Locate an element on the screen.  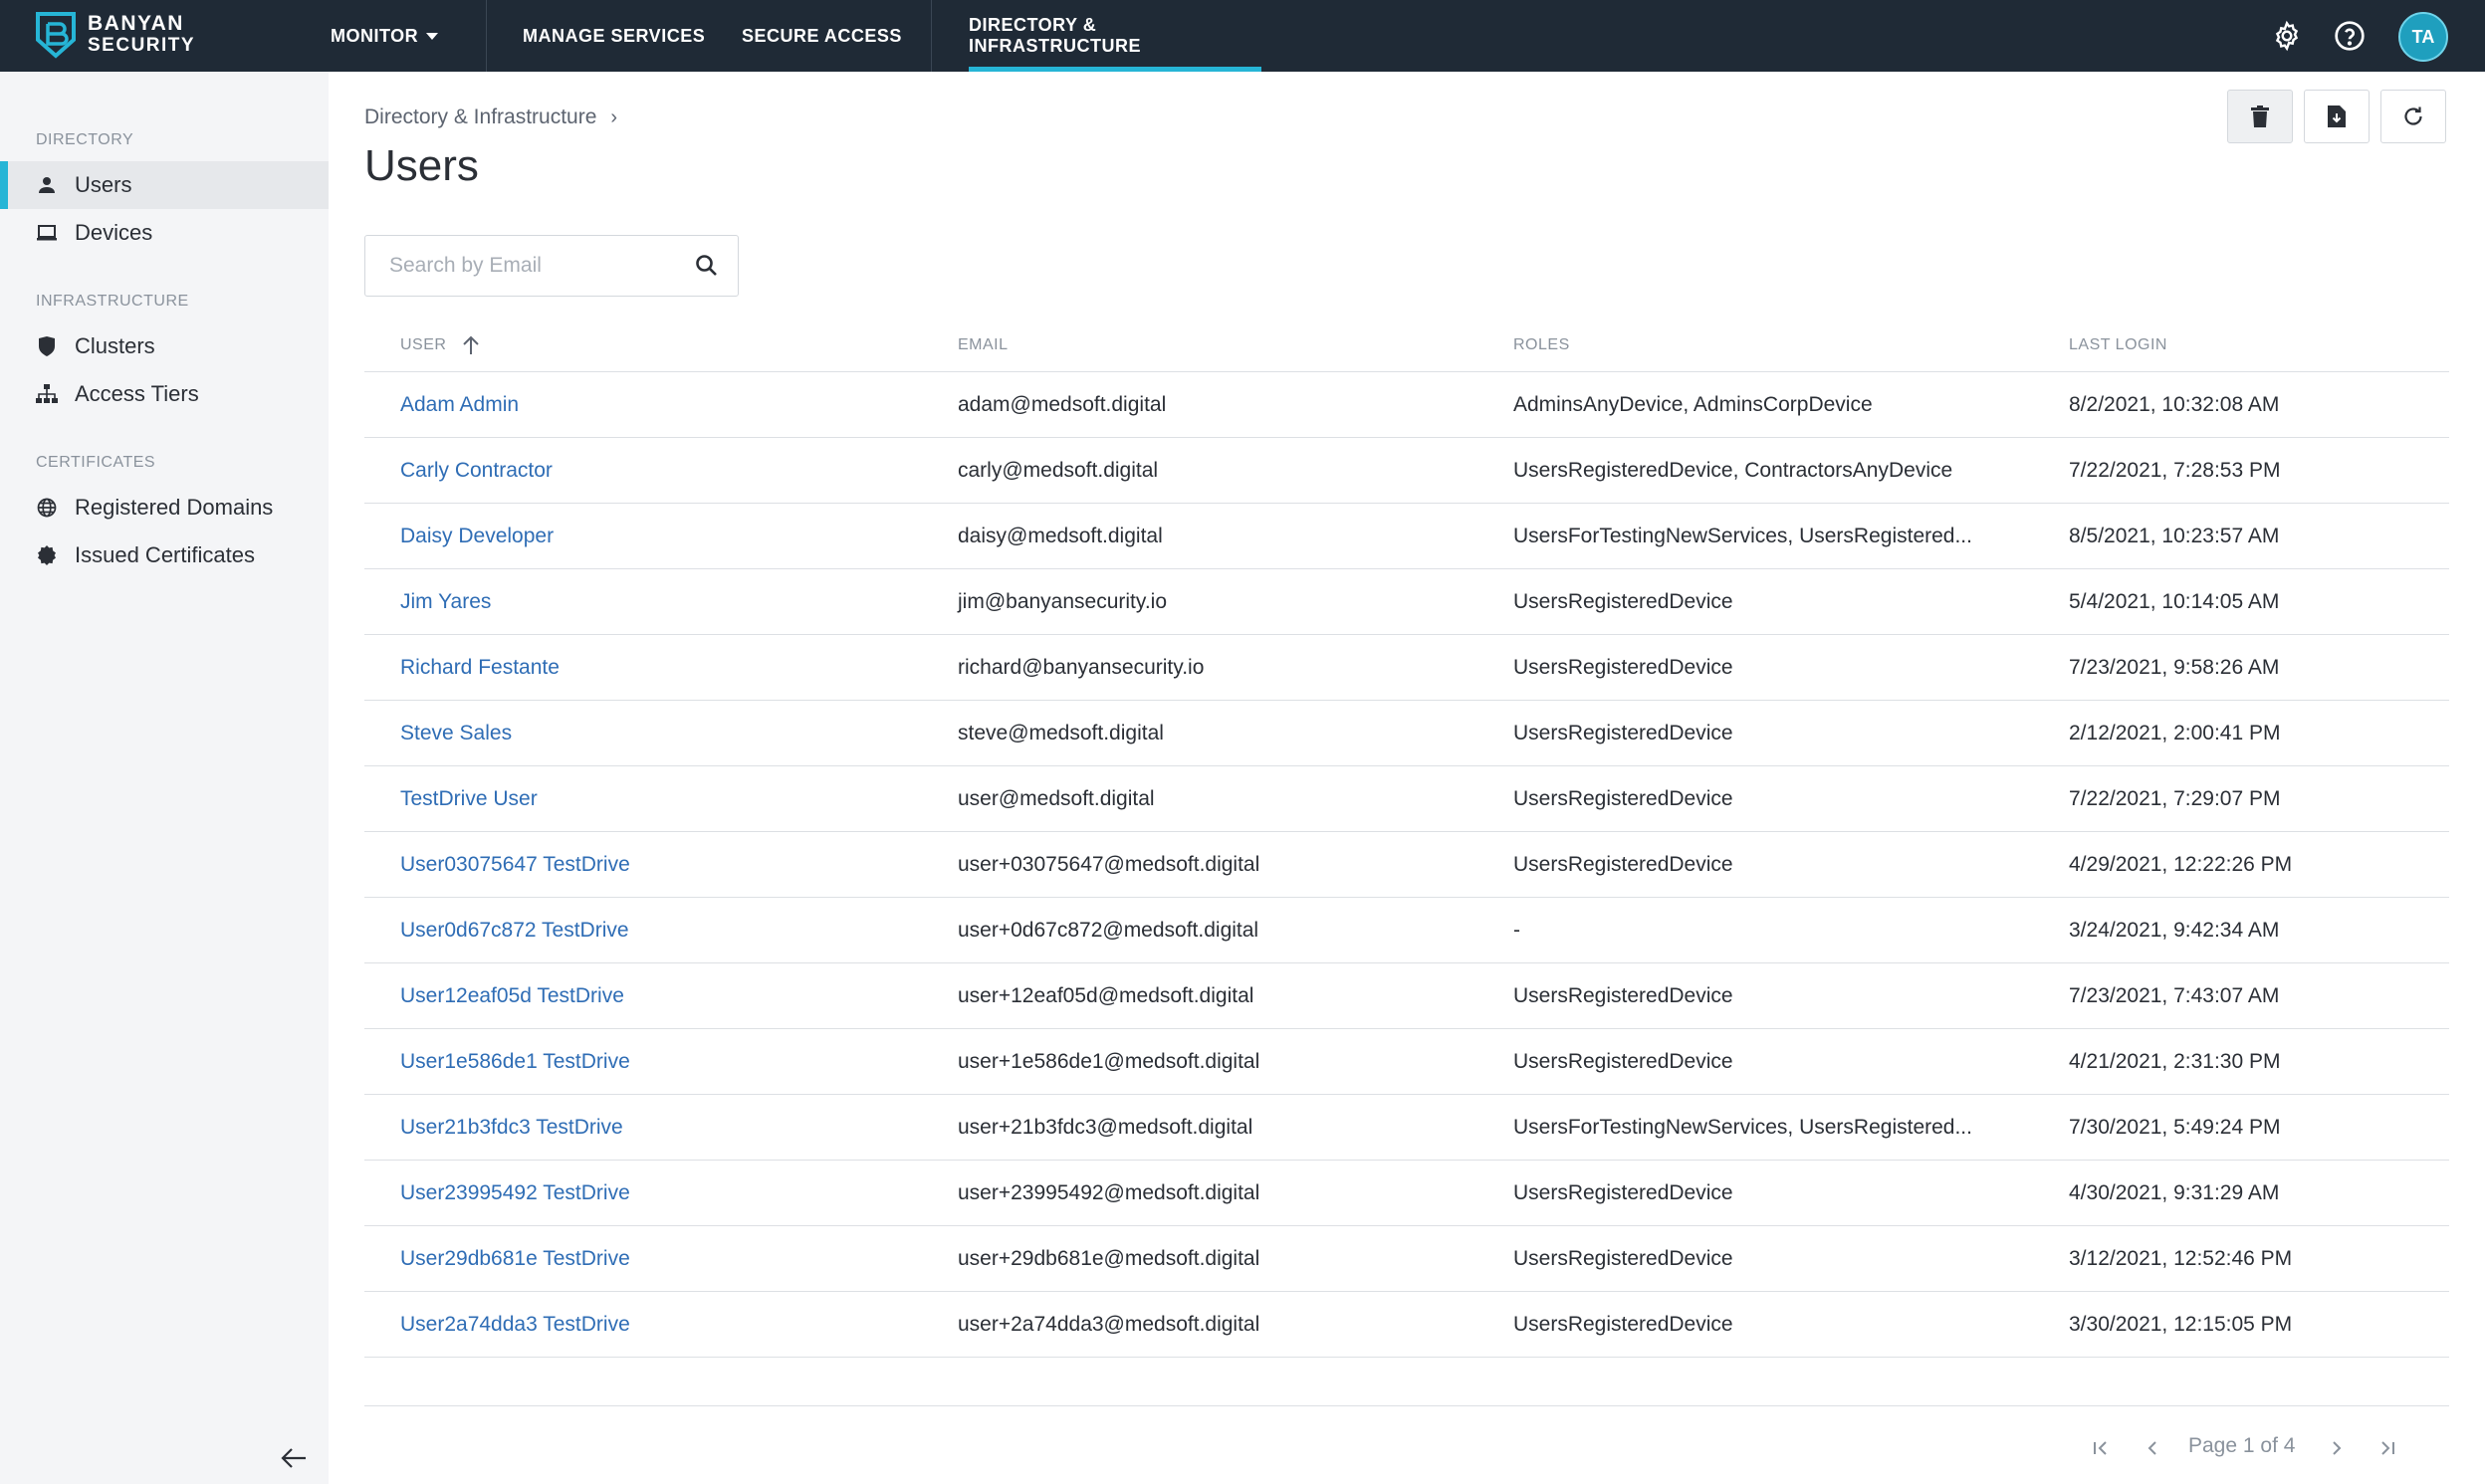
sidebar-item-label: Users is located at coordinates (103, 184).